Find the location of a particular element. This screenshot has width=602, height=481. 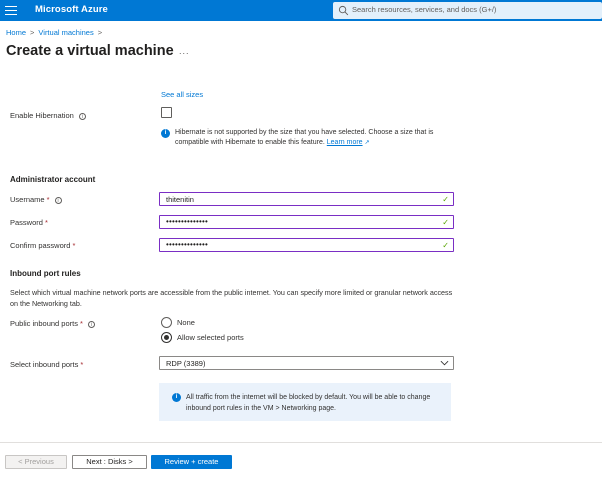

password-value: •••••••••••••• is located at coordinates (187, 221).